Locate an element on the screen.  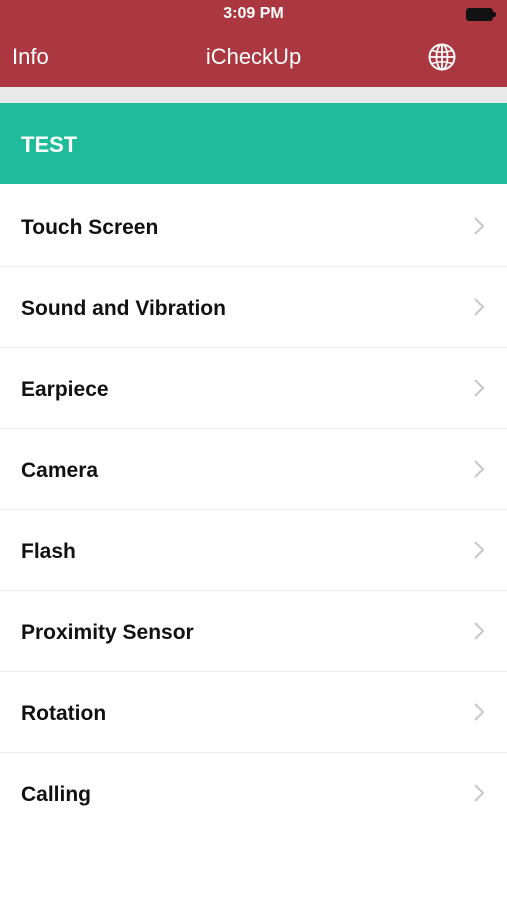
battery-icon is located at coordinates (481, 14).